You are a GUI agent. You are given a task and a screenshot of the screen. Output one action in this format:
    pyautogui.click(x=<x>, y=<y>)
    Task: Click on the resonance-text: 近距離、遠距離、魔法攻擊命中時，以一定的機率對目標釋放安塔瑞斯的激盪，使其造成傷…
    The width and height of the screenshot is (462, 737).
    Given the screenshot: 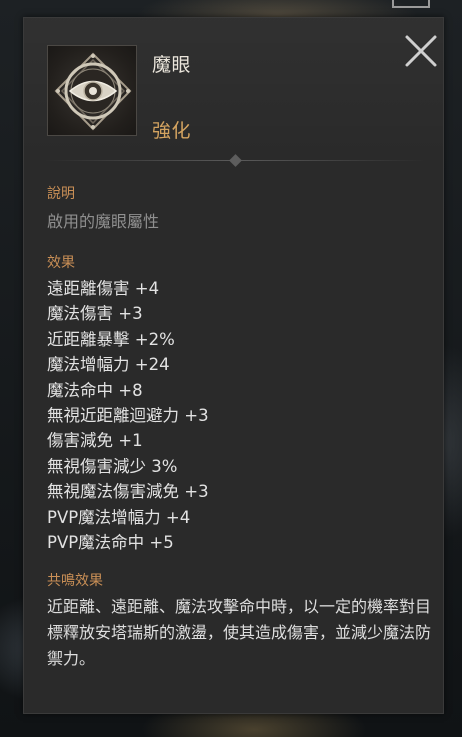 What is the action you would take?
    pyautogui.click(x=239, y=632)
    